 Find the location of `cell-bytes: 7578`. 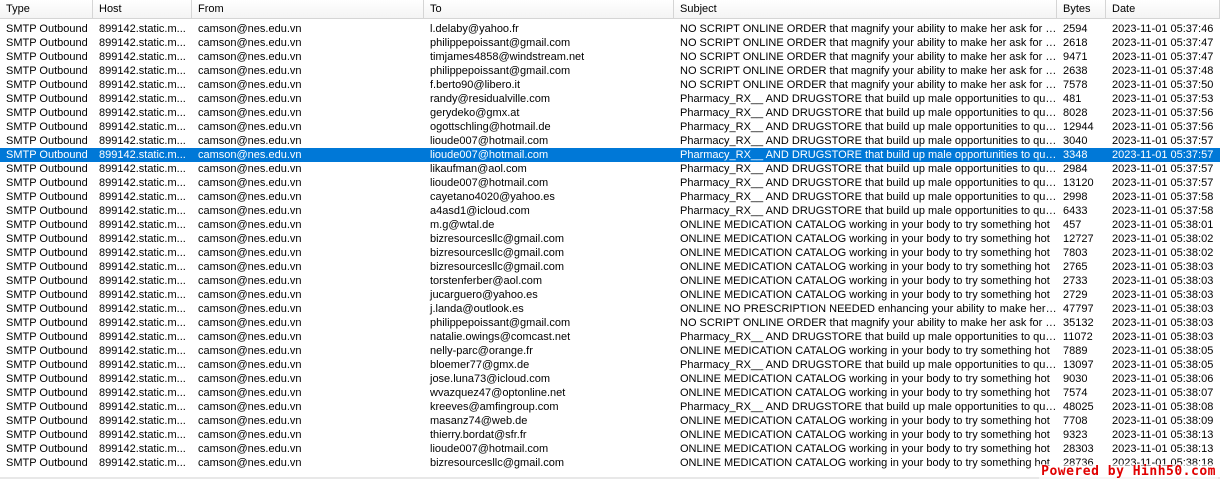

cell-bytes: 7578 is located at coordinates (1075, 85).